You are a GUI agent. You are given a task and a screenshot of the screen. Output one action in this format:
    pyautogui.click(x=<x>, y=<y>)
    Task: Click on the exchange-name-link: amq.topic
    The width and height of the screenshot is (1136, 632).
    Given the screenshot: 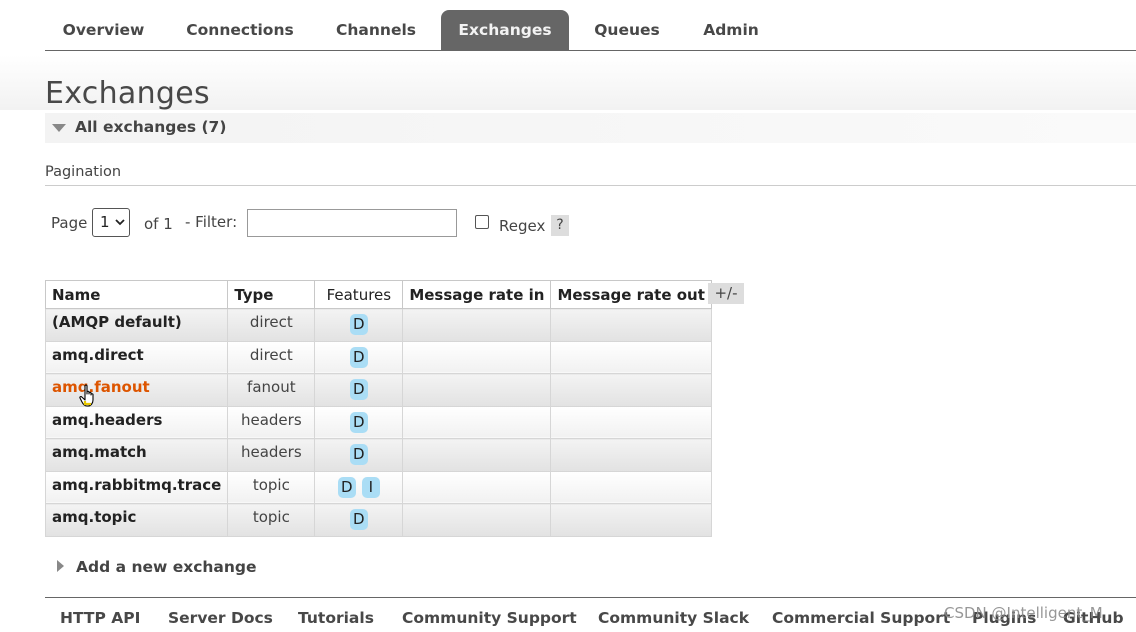 What is the action you would take?
    pyautogui.click(x=136, y=520)
    